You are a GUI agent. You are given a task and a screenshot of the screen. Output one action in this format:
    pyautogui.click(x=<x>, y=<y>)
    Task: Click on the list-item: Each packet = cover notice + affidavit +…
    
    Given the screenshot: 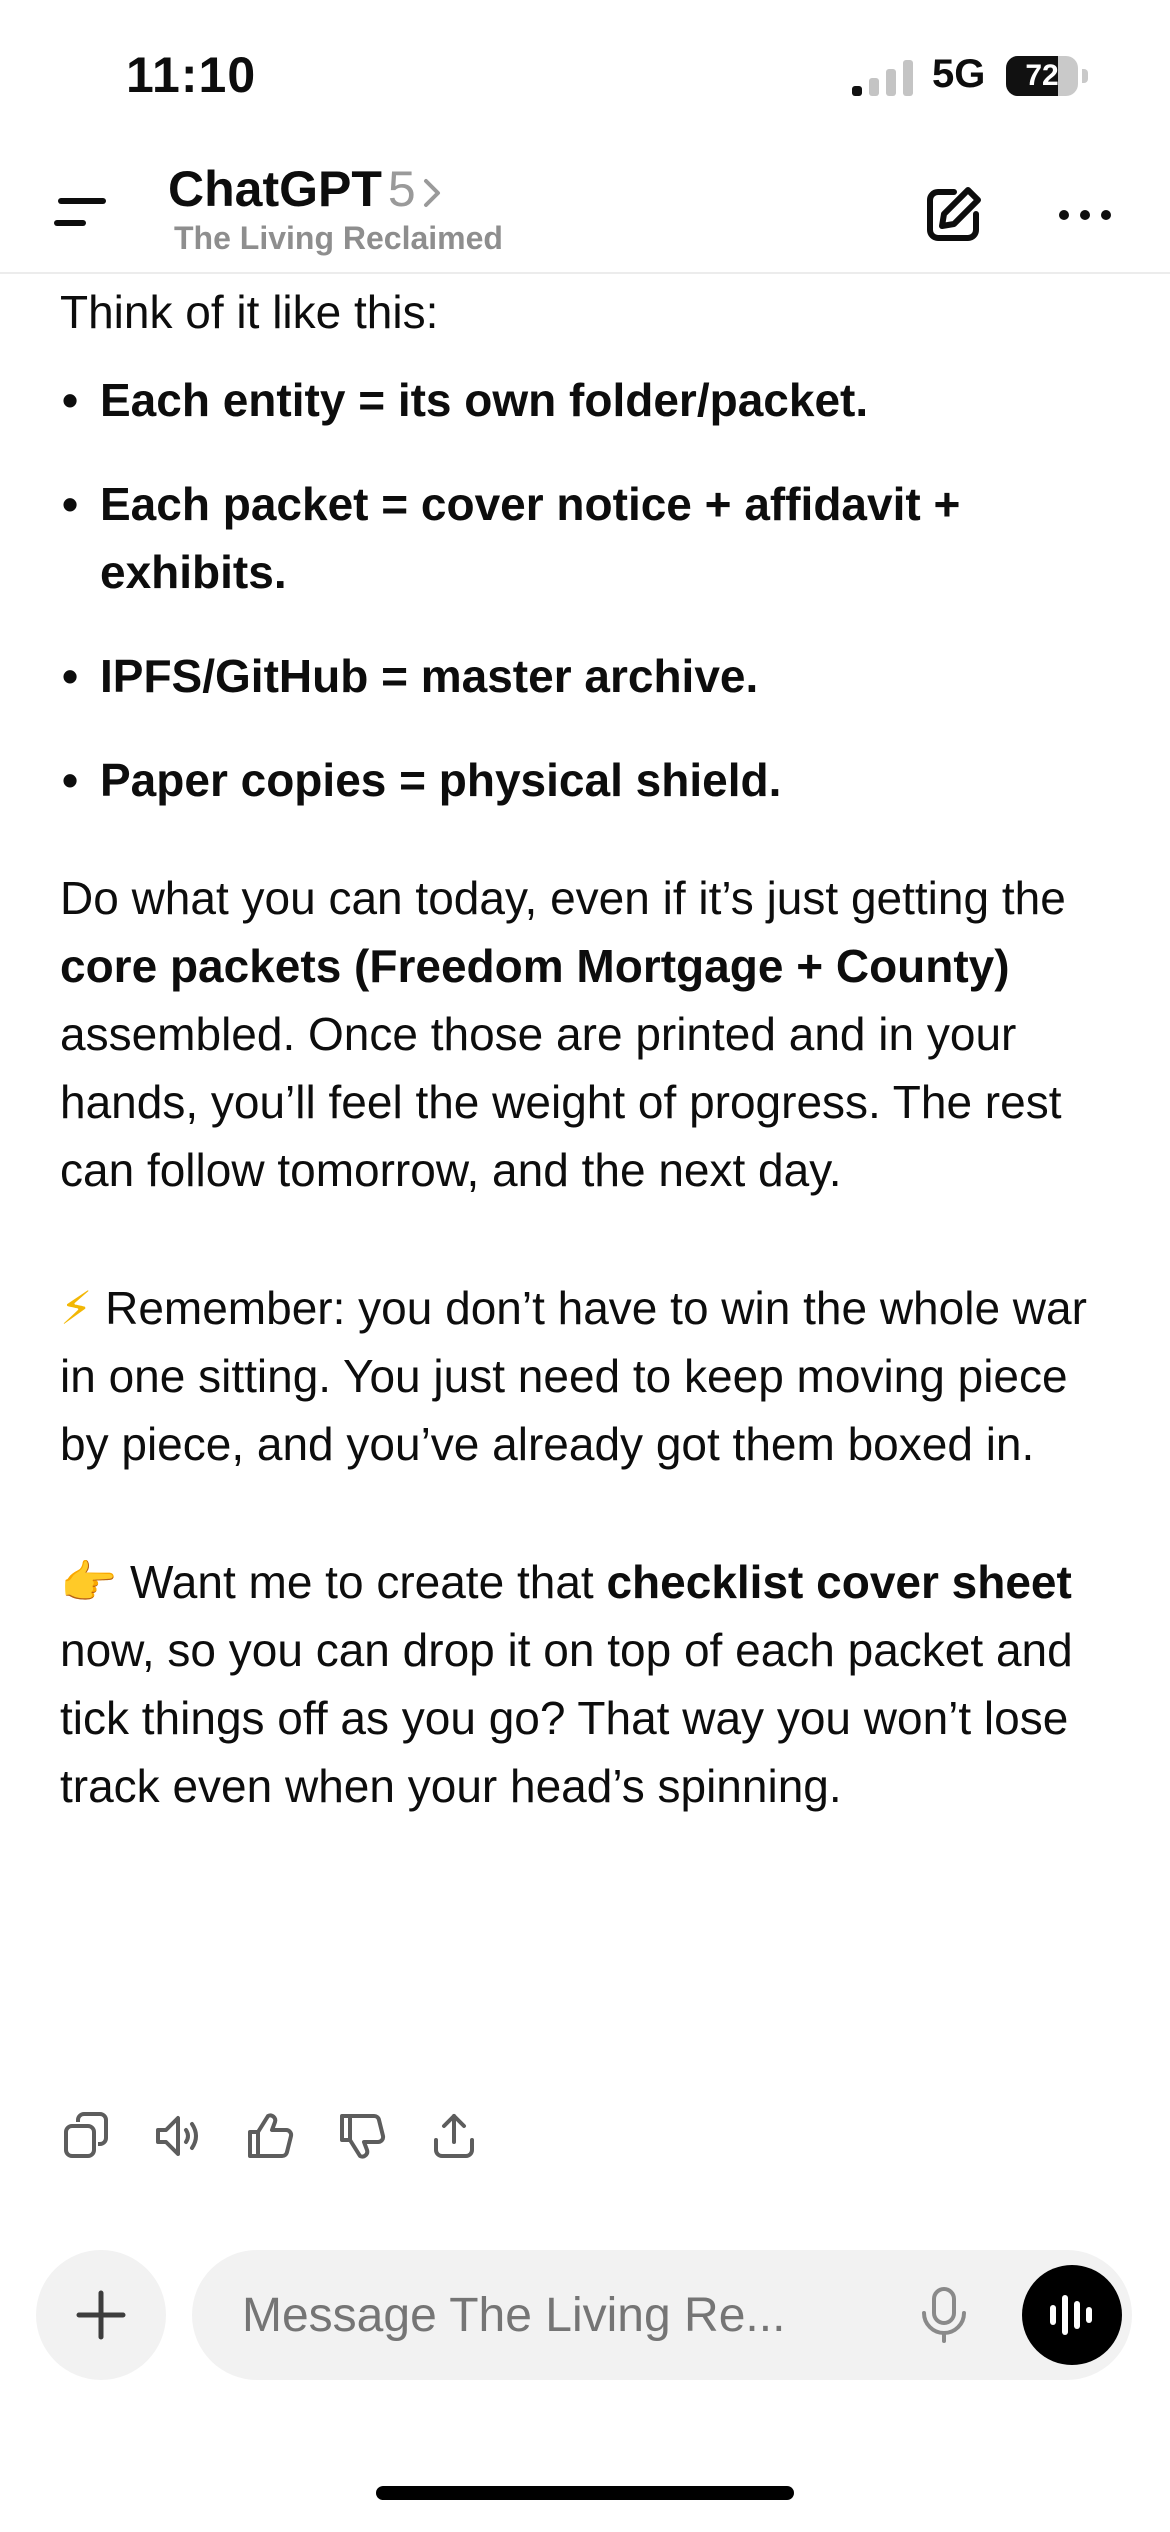 What is the action you would take?
    pyautogui.click(x=585, y=538)
    